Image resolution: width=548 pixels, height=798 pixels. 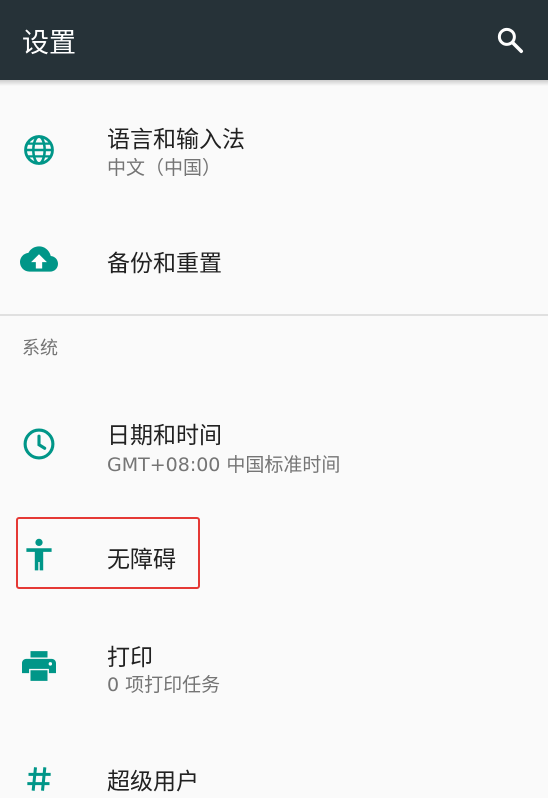 What do you see at coordinates (274, 40) in the screenshot?
I see `app-bar: 设置` at bounding box center [274, 40].